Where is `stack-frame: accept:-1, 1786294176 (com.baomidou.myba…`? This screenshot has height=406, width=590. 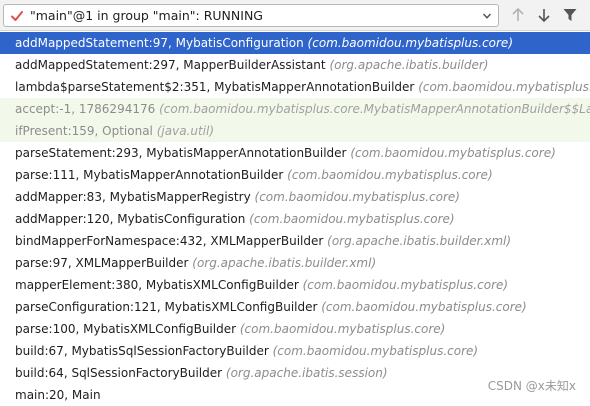
stack-frame: accept:-1, 1786294176 (com.baomidou.myba… is located at coordinates (295, 109).